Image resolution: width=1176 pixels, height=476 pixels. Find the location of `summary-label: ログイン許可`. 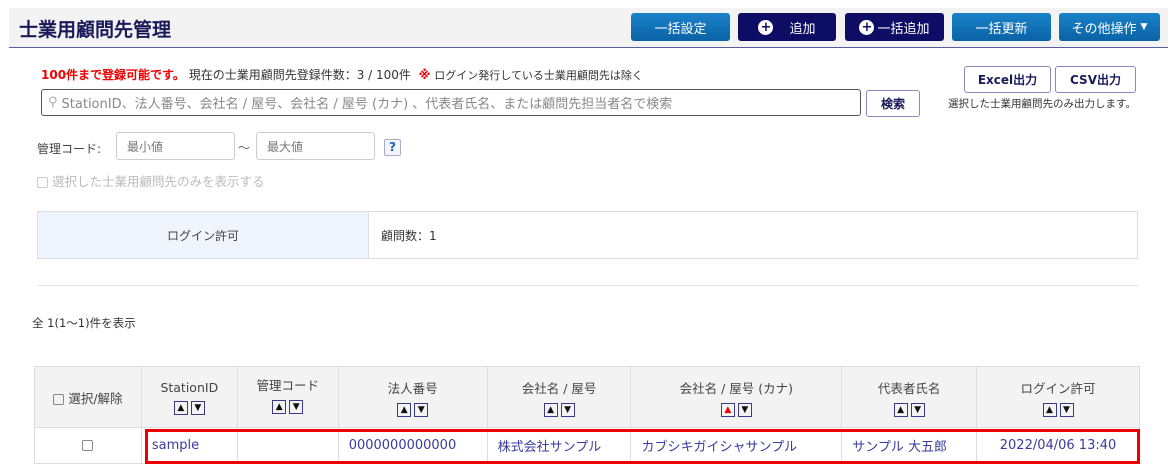

summary-label: ログイン許可 is located at coordinates (203, 235).